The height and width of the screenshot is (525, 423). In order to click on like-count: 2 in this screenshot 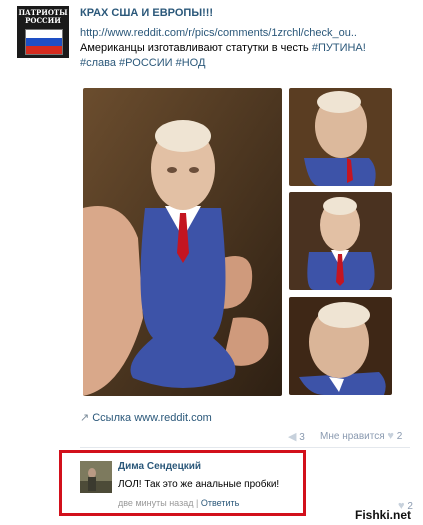, I will do `click(399, 436)`.